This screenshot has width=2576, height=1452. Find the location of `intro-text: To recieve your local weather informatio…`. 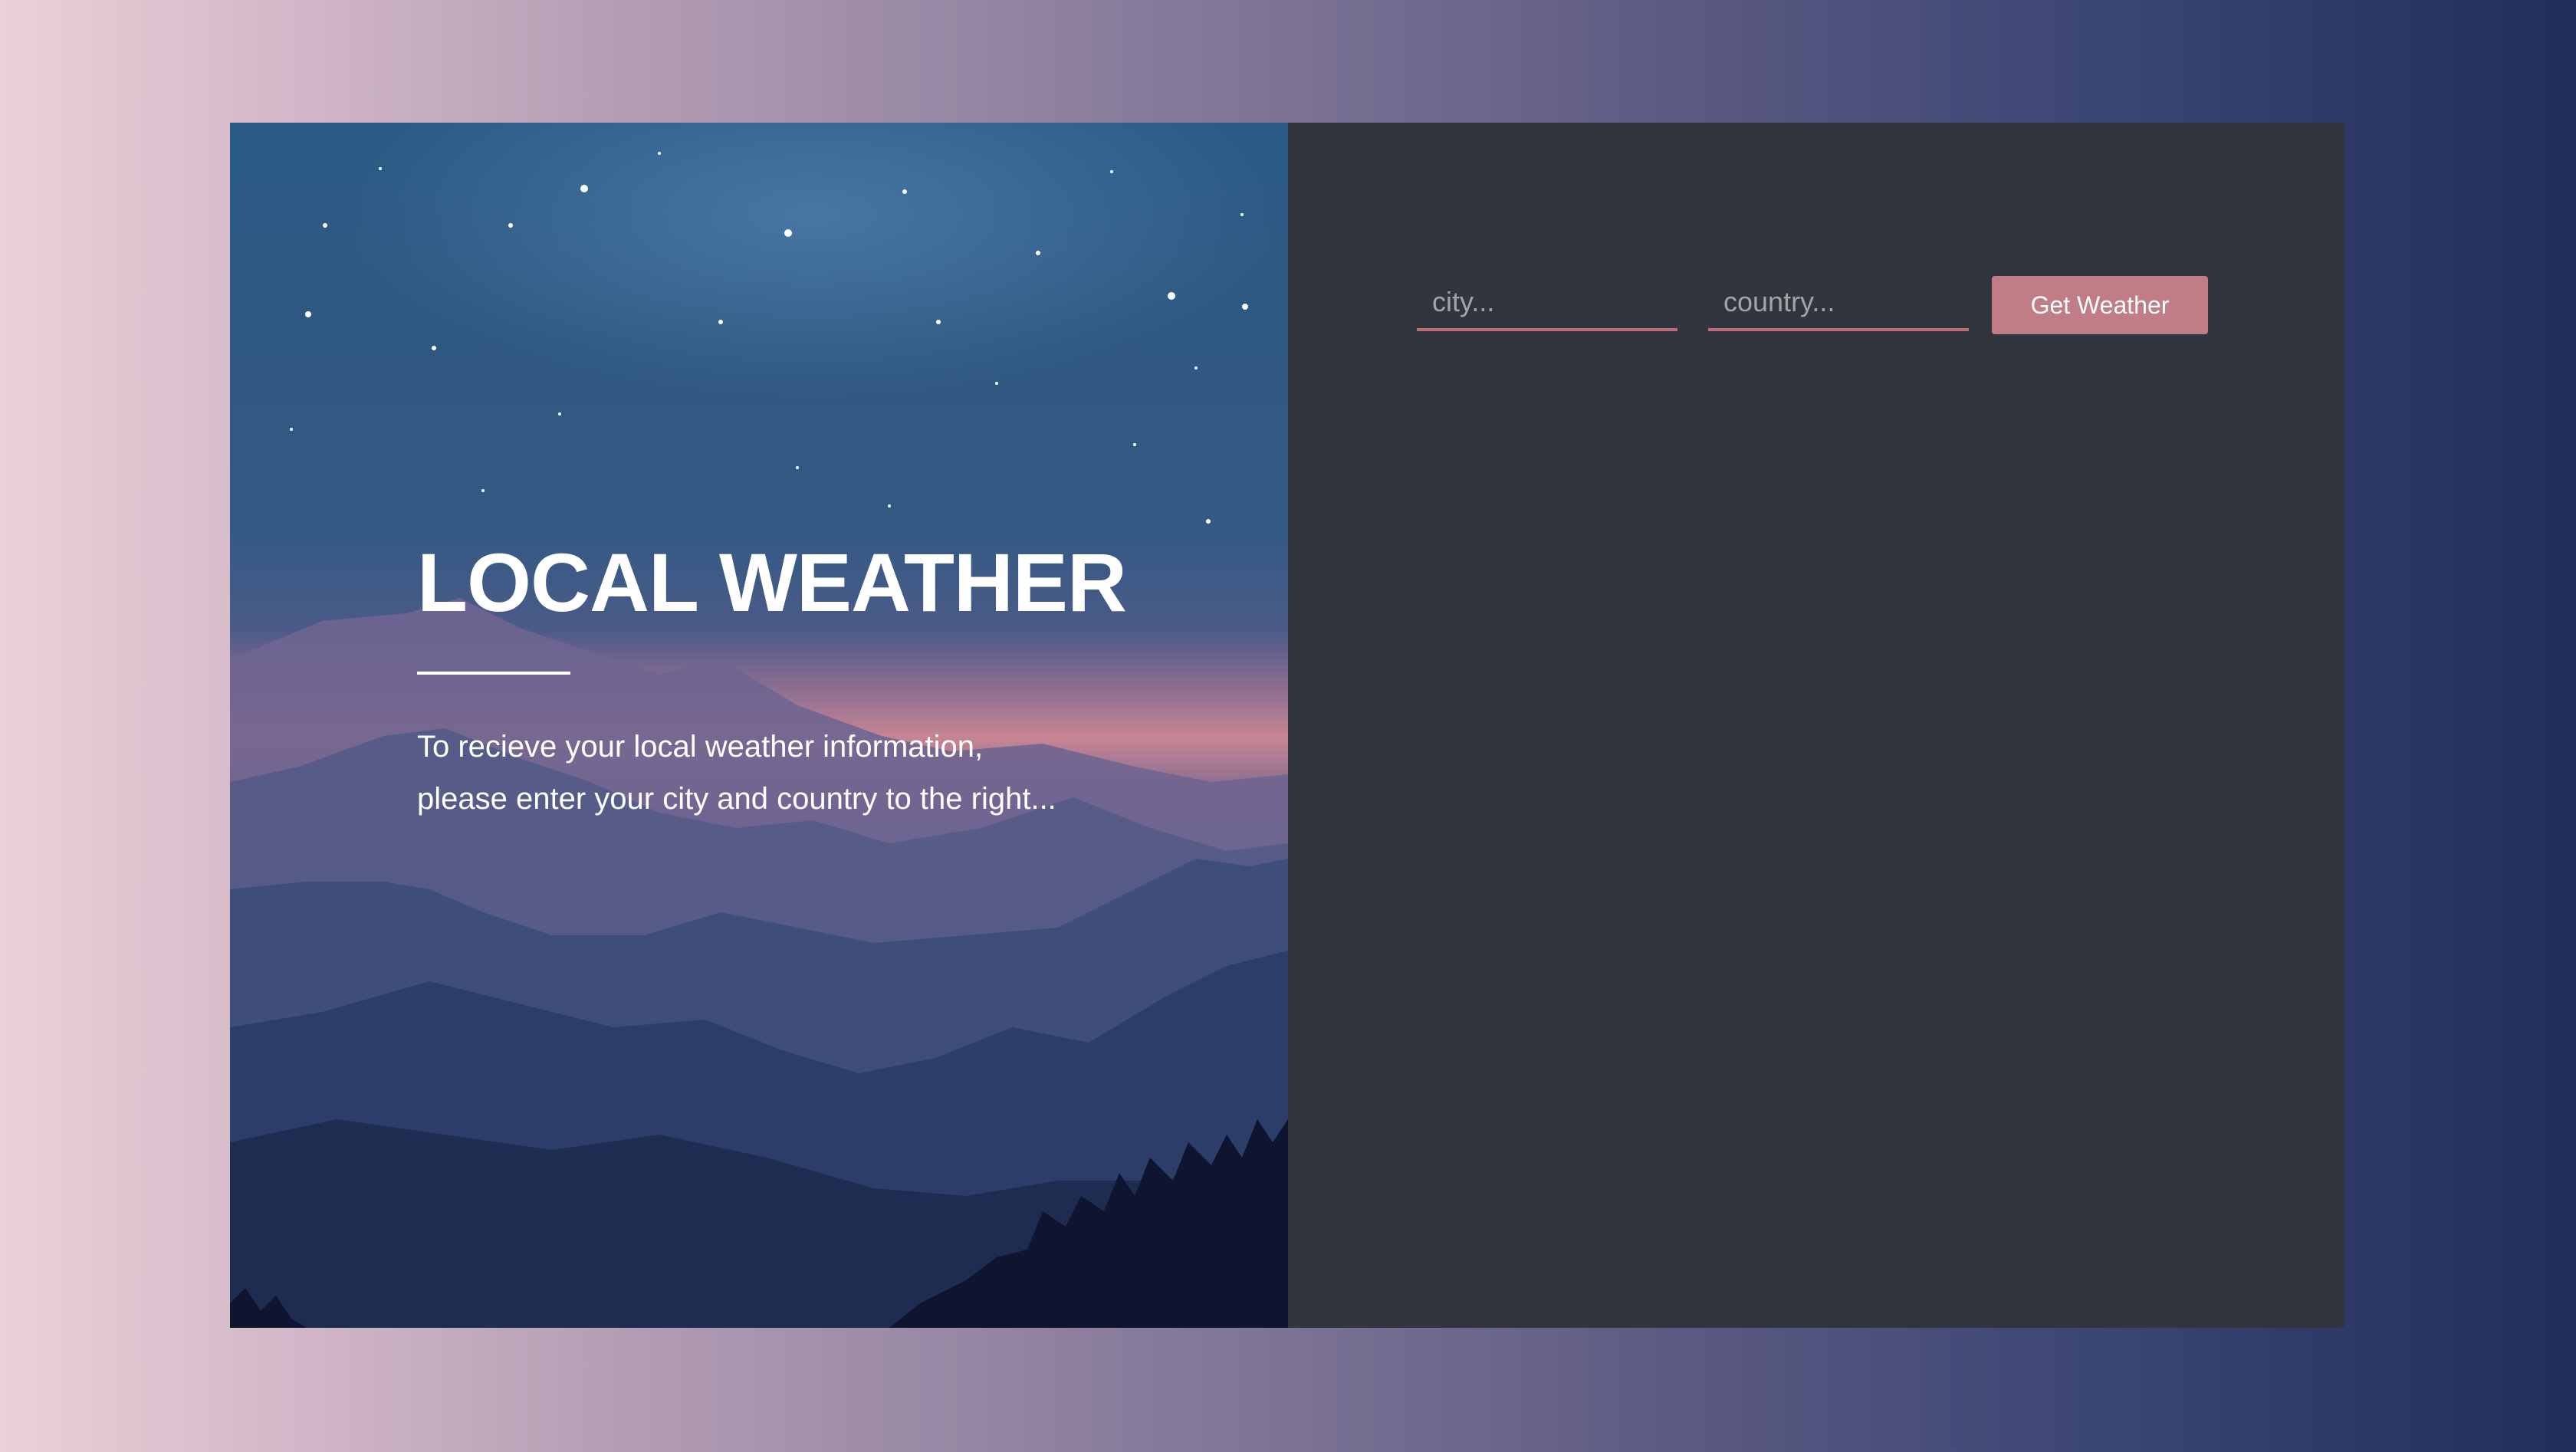

intro-text: To recieve your local weather informatio… is located at coordinates (838, 773).